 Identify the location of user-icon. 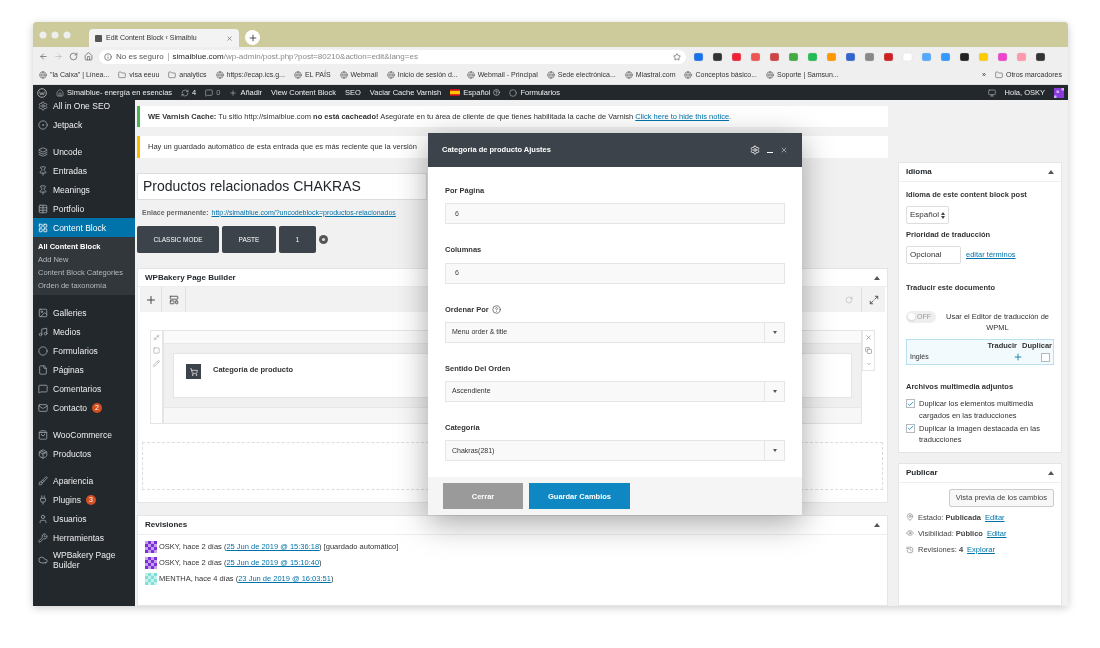
(43, 518).